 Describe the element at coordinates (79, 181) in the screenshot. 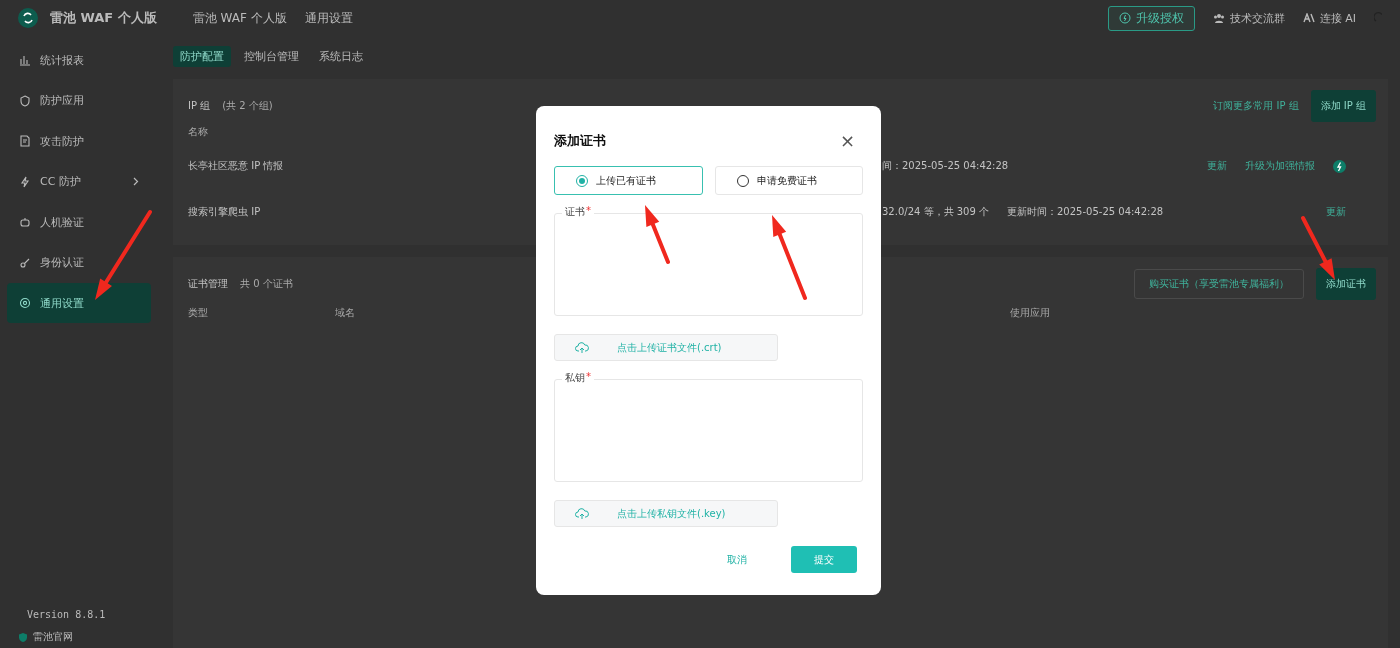

I see `sidebar-item: CC 防护` at that location.